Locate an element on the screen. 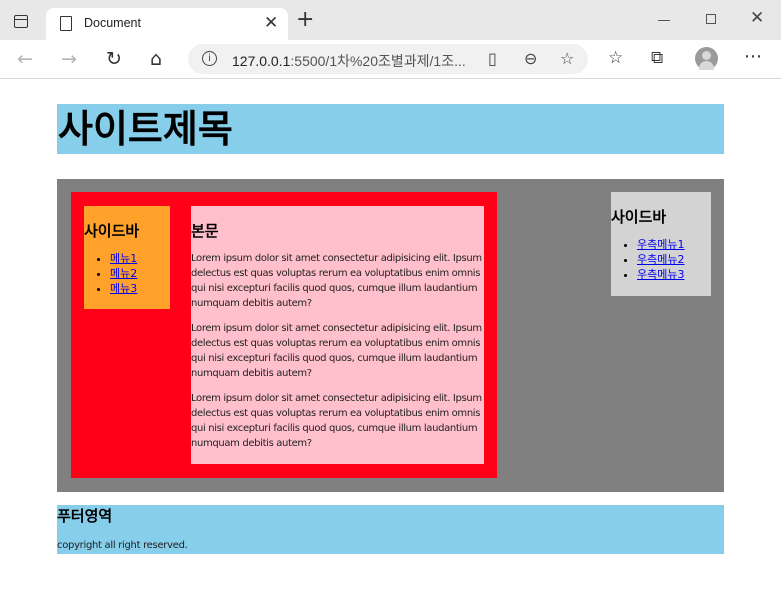 This screenshot has width=781, height=609. list-item: 메뉴2 is located at coordinates (140, 273).